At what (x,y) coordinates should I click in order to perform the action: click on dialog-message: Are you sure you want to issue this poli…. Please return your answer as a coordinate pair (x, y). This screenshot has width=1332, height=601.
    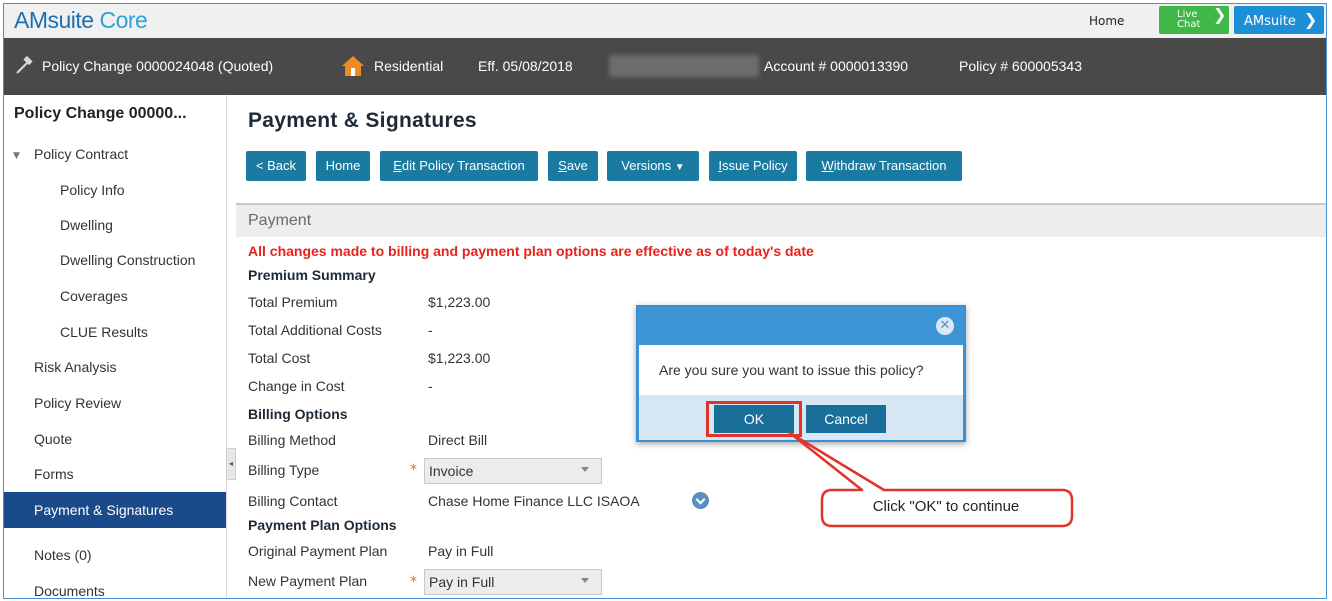
    Looking at the image, I should click on (791, 370).